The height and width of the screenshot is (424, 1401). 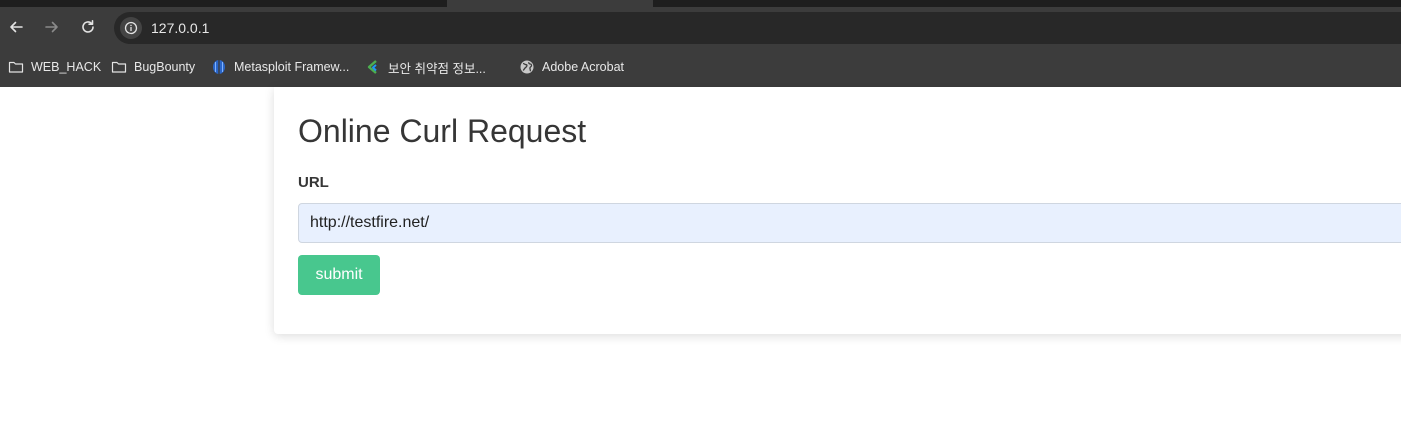 What do you see at coordinates (700, 3) in the screenshot?
I see `tab-strip` at bounding box center [700, 3].